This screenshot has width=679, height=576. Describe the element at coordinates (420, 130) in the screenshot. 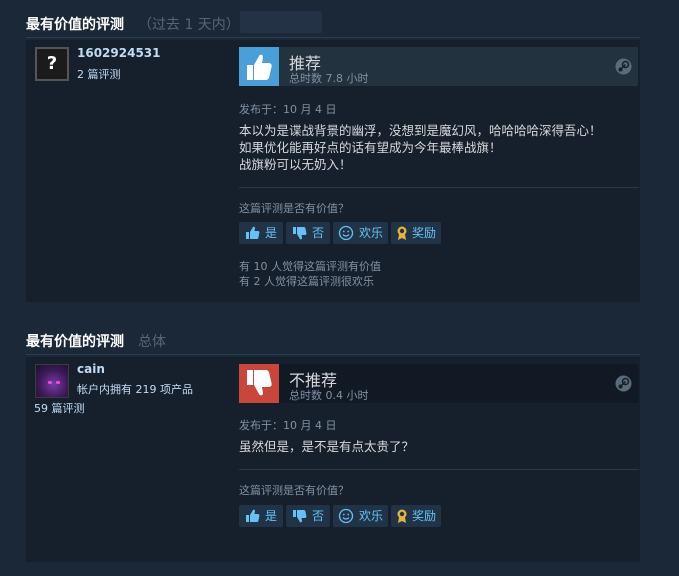

I see `review-line: 本以为是谍战背景的幽浮，没想到是魔幻风，哈哈哈哈深得吾心！` at that location.